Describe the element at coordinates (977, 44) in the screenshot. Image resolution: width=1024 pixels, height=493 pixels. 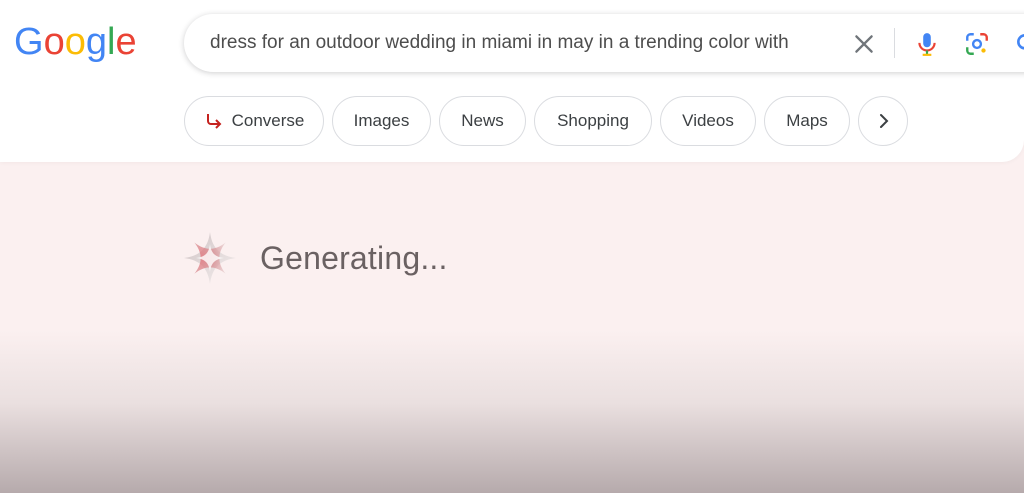
I see `lens-camera-icon` at that location.